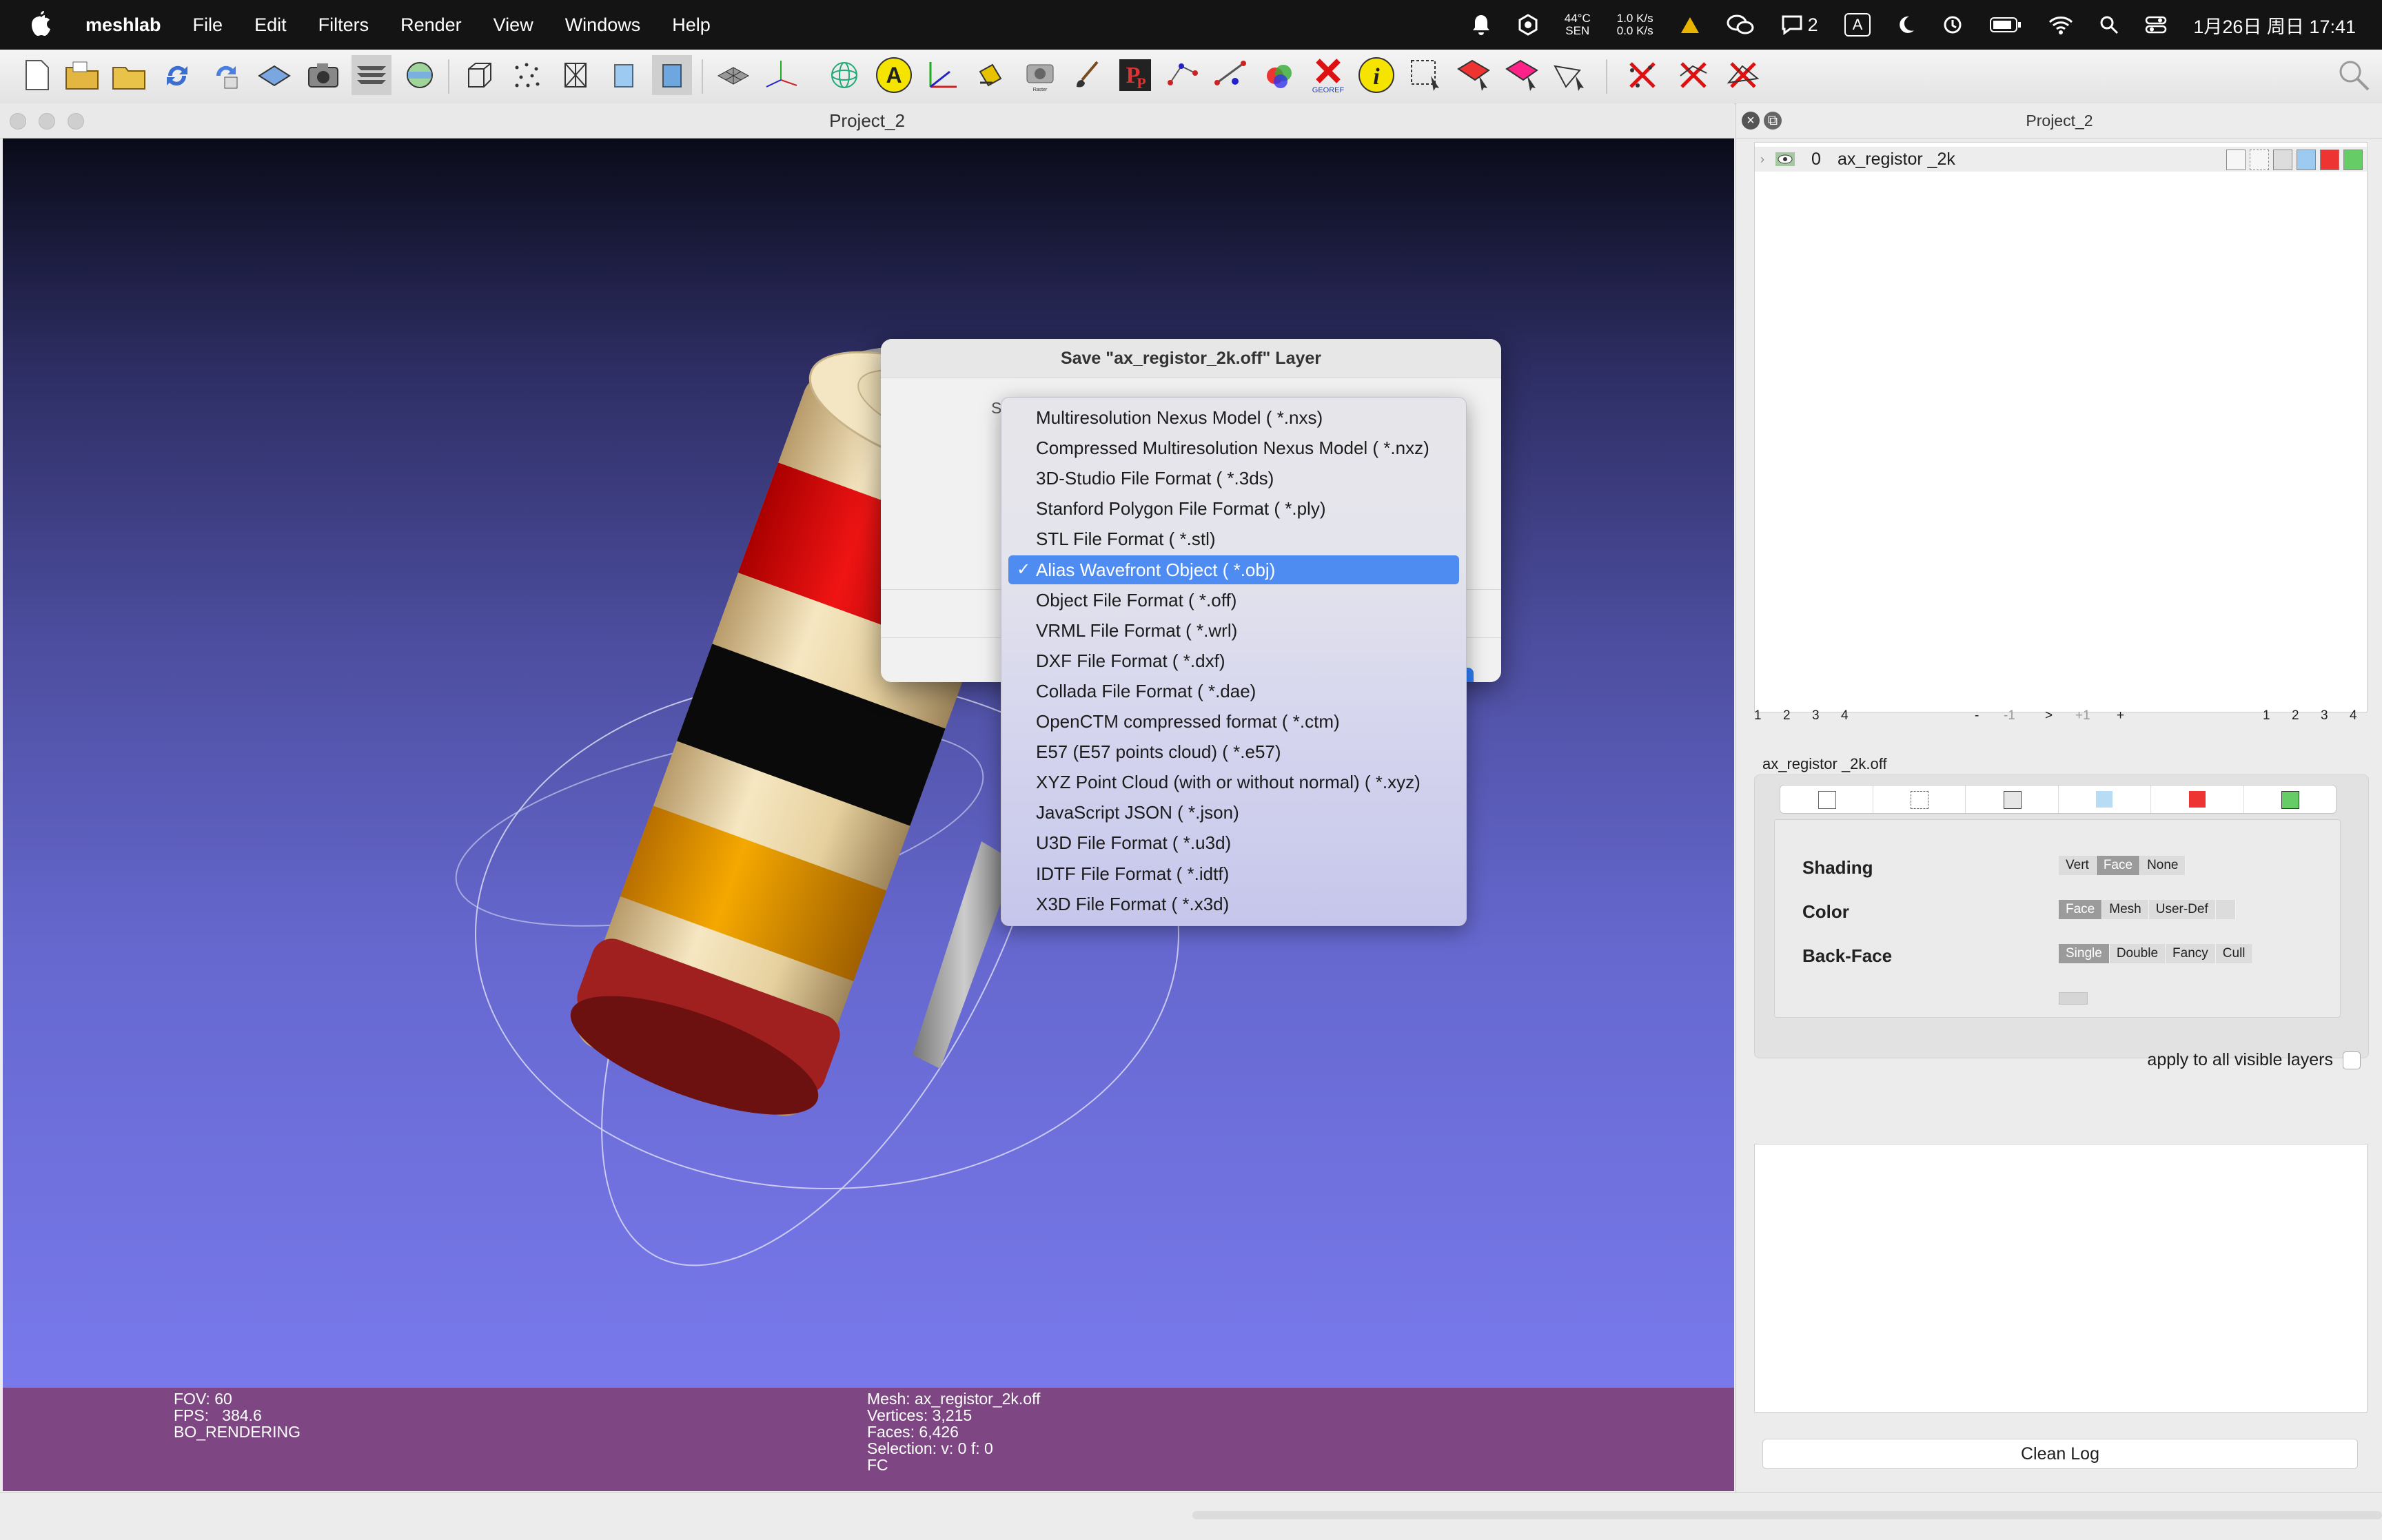 The height and width of the screenshot is (1540, 2382). I want to click on menu-filters: Filters, so click(343, 25).